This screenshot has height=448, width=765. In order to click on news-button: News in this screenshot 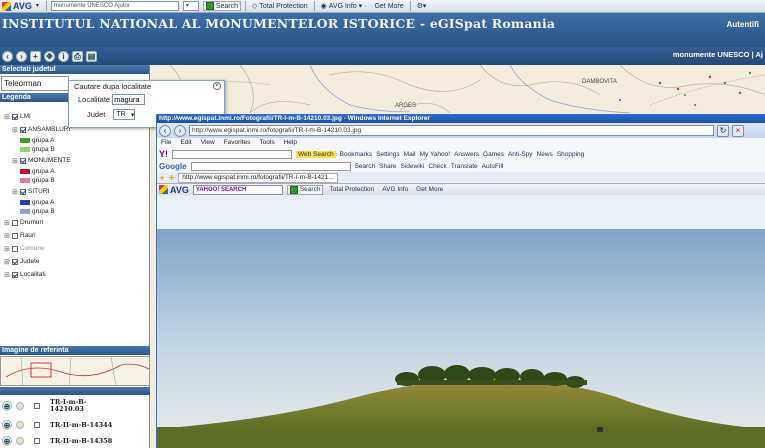, I will do `click(545, 154)`.